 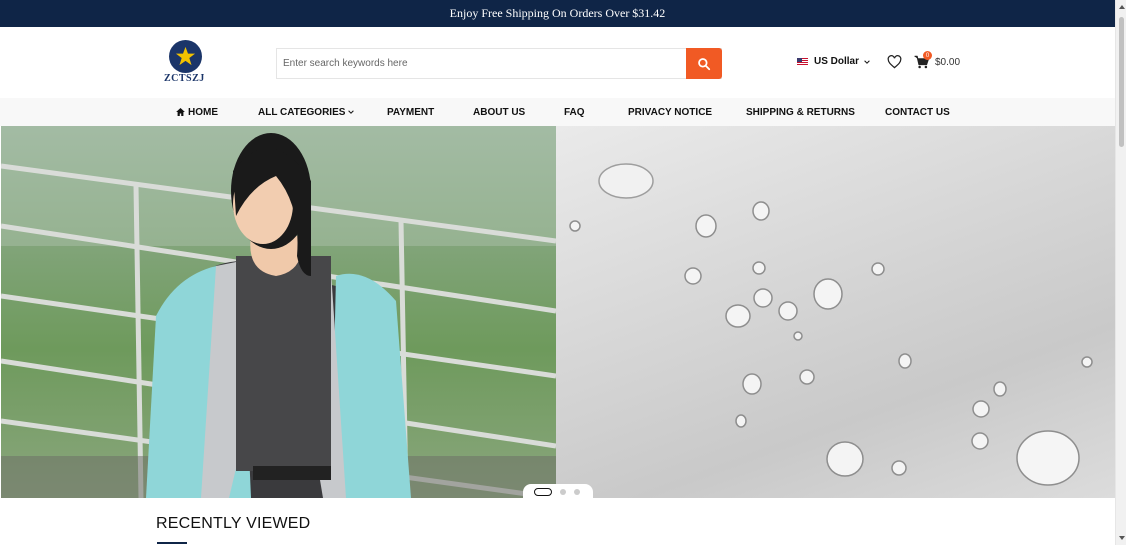 I want to click on brand-logo: ZCTSZJ, so click(x=187, y=63).